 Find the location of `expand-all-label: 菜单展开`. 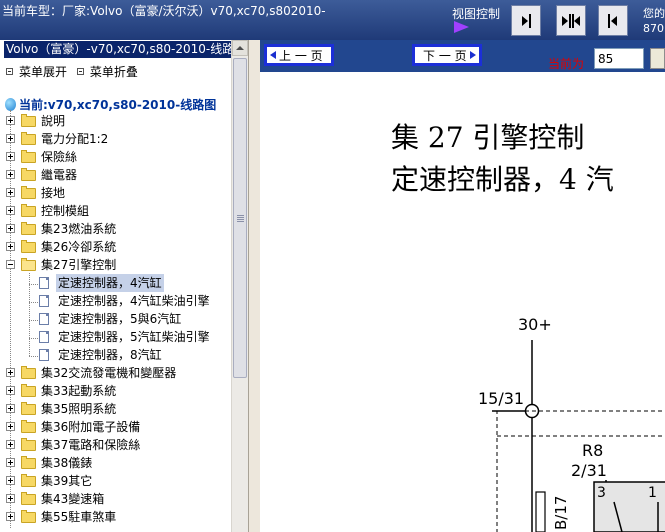

expand-all-label: 菜单展开 is located at coordinates (43, 72).